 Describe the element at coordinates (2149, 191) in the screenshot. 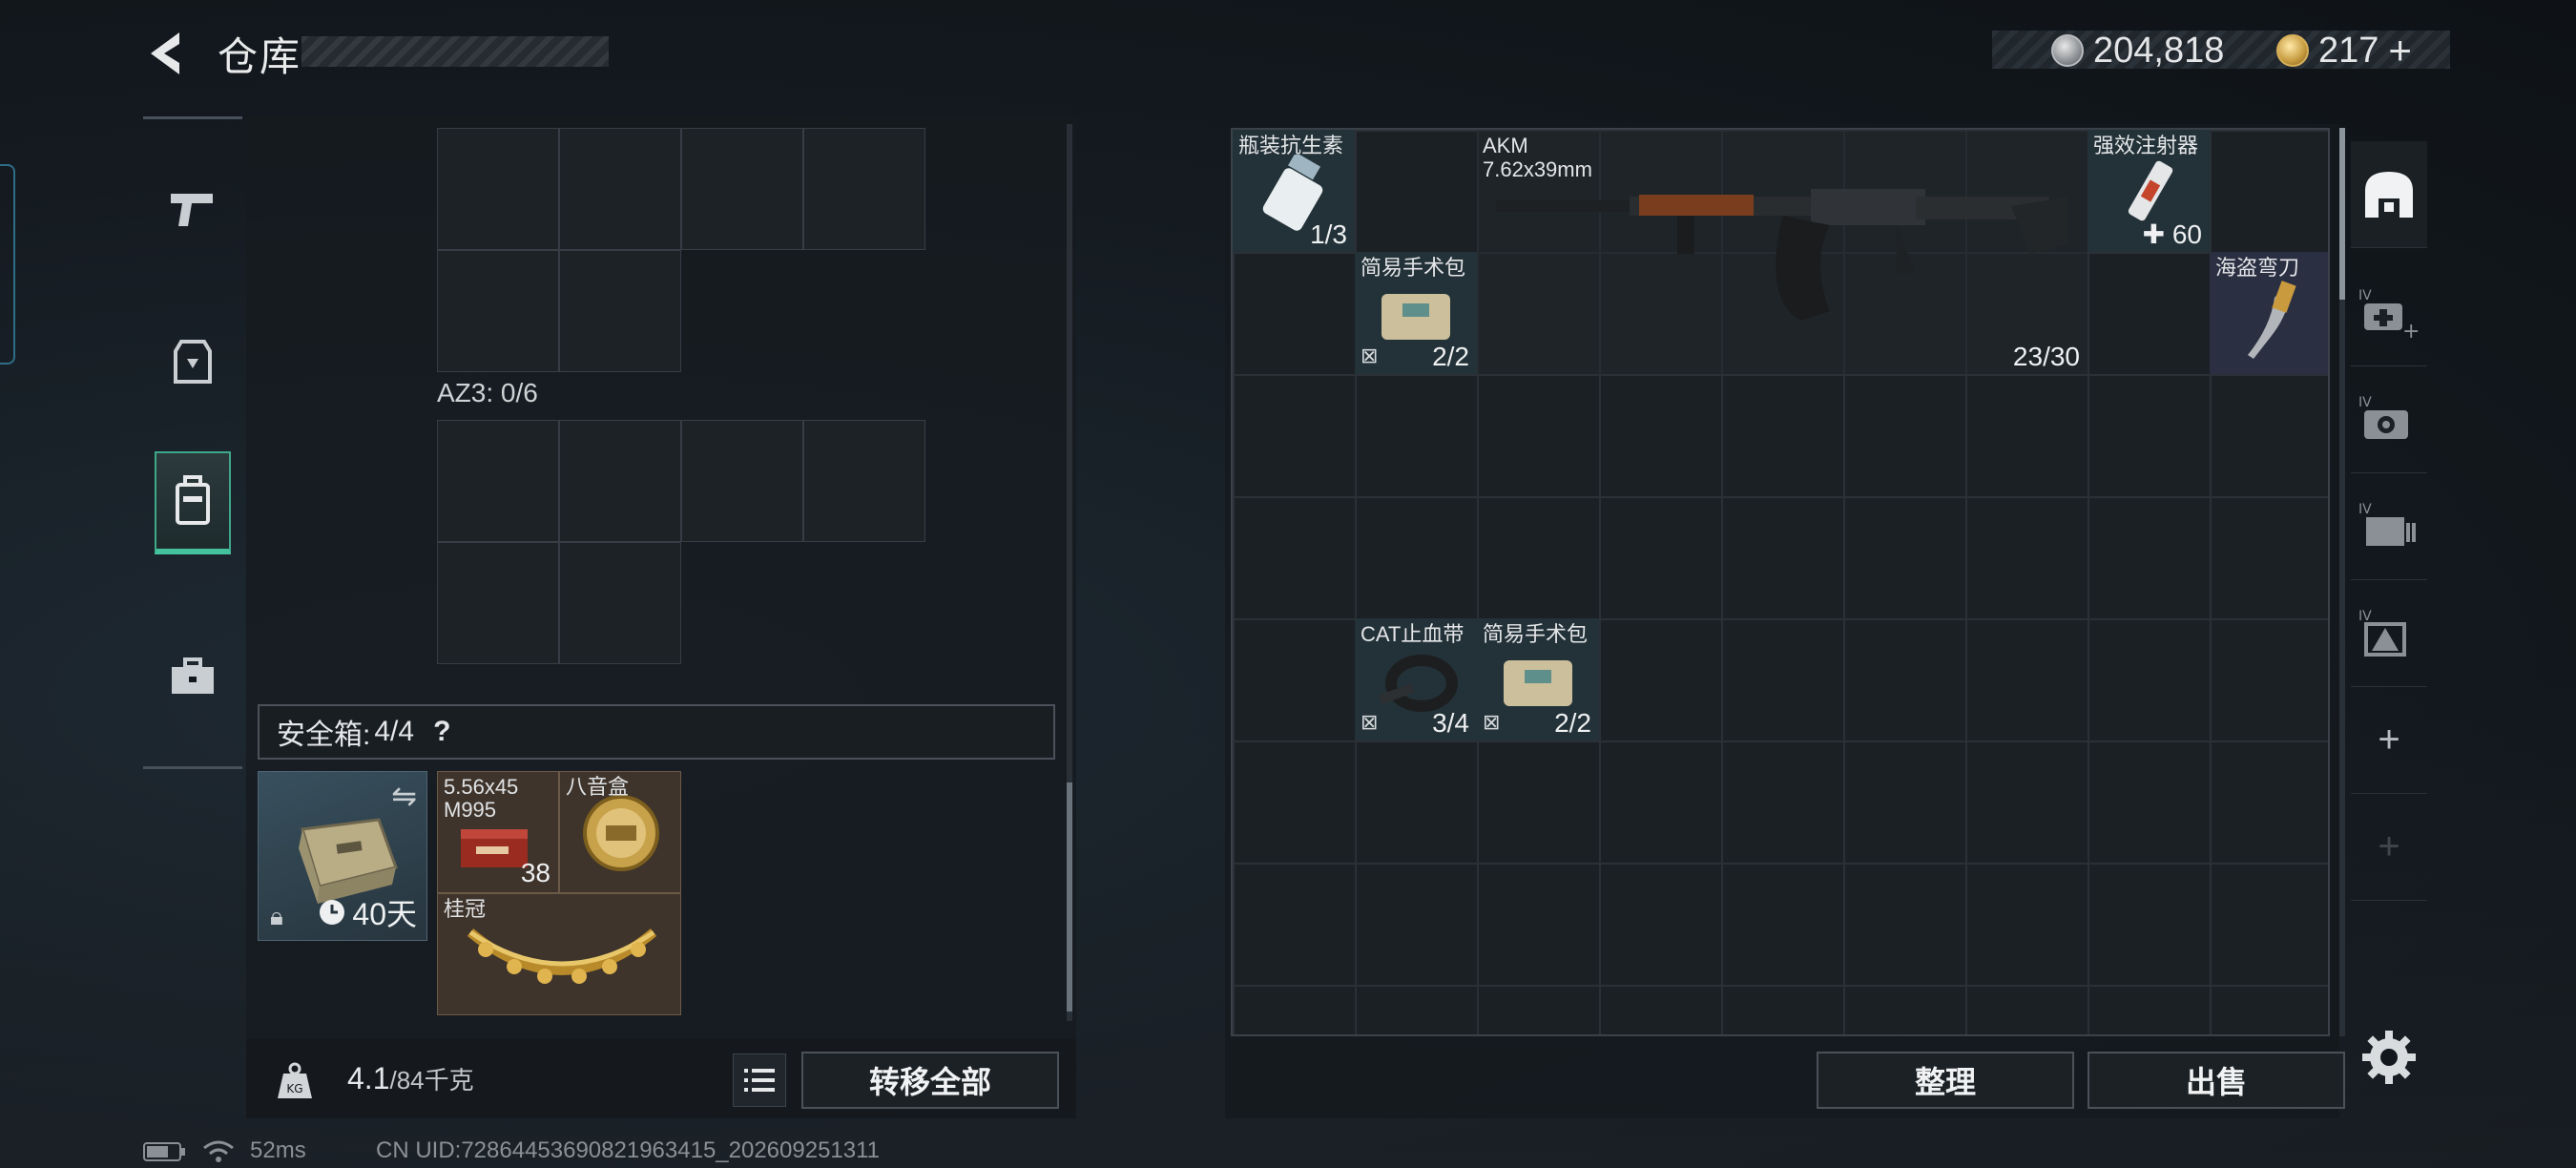

I see `stim-injector-item: 强效注射器 ✚ 60` at that location.